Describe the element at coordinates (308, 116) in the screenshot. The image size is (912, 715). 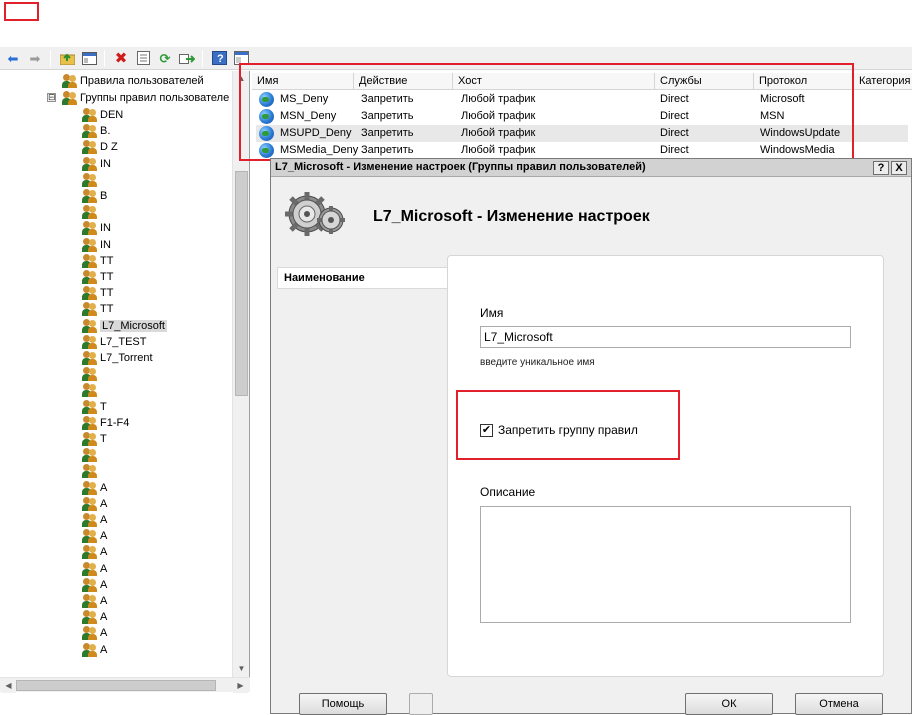
I see `cell-name: MSN_Deny` at that location.